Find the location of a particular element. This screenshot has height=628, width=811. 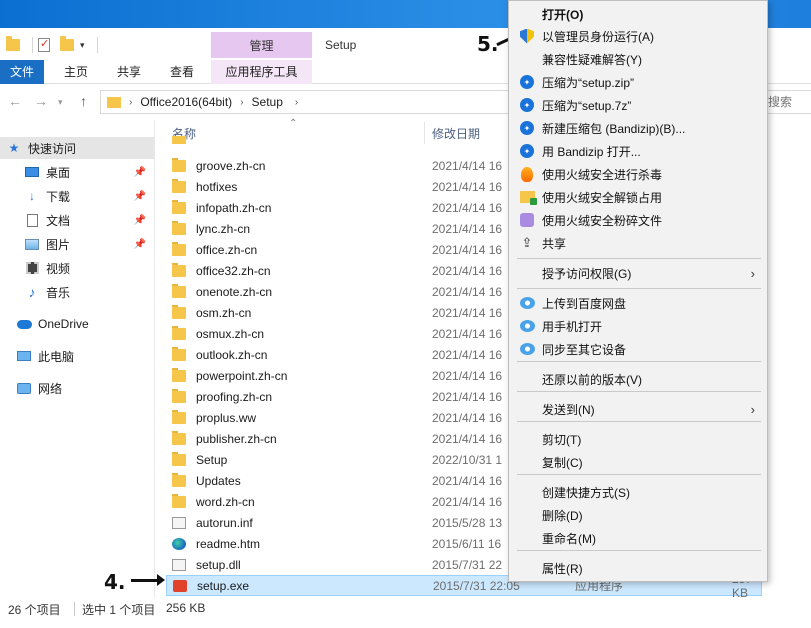

document-icon is located at coordinates (32, 220).